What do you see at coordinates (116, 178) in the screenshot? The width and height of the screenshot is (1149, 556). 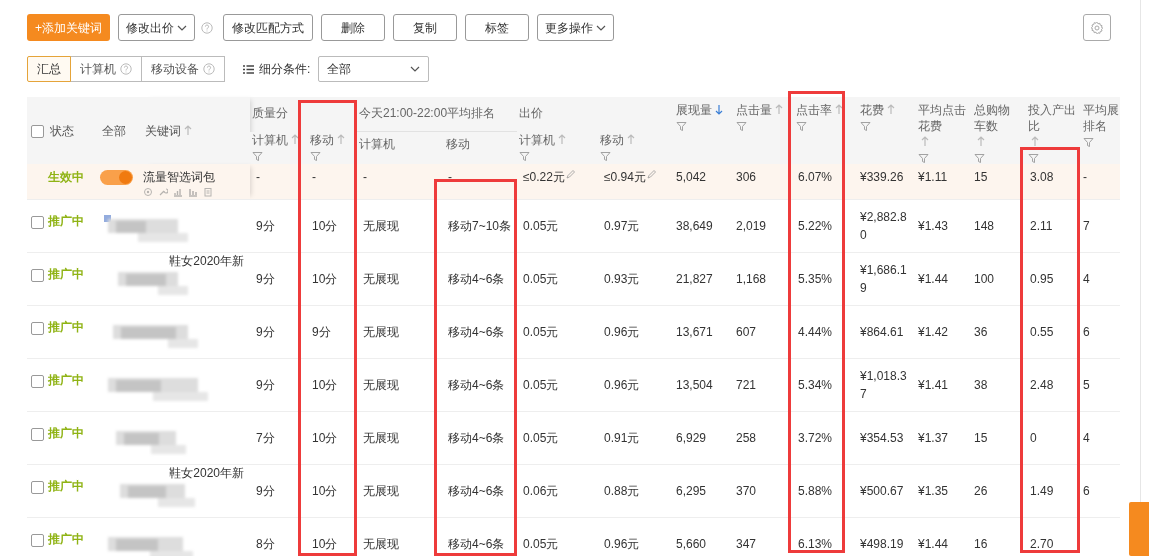 I see `toggle-switch` at bounding box center [116, 178].